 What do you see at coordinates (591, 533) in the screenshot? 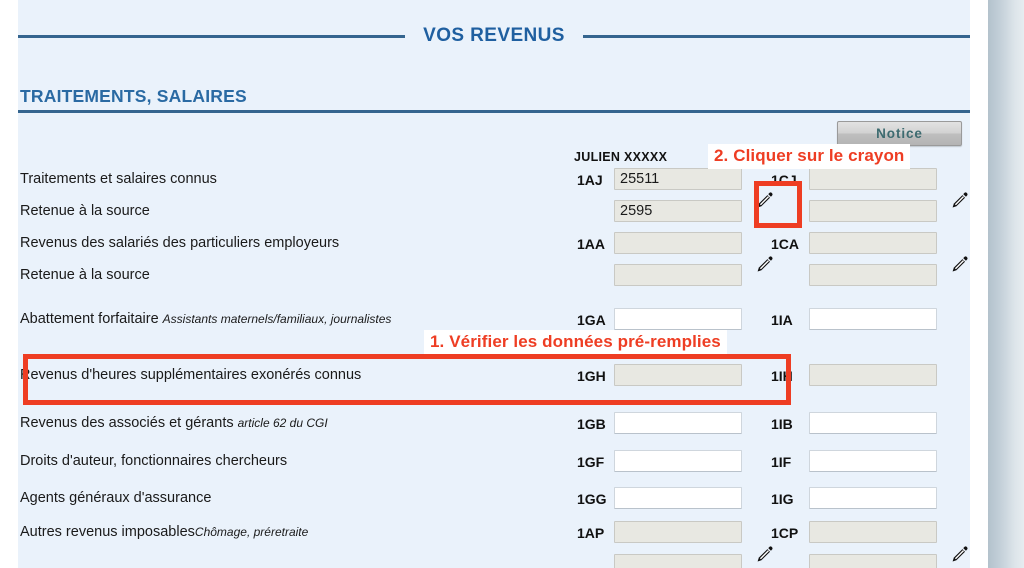
I see `field-code-left: 1AP` at bounding box center [591, 533].